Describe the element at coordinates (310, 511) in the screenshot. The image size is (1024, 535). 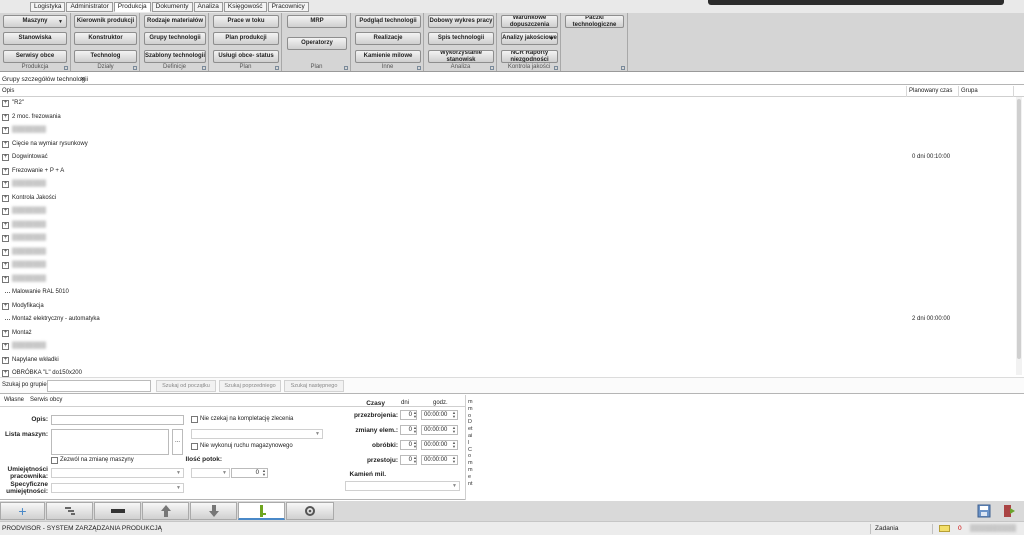
I see `settings-icon` at that location.